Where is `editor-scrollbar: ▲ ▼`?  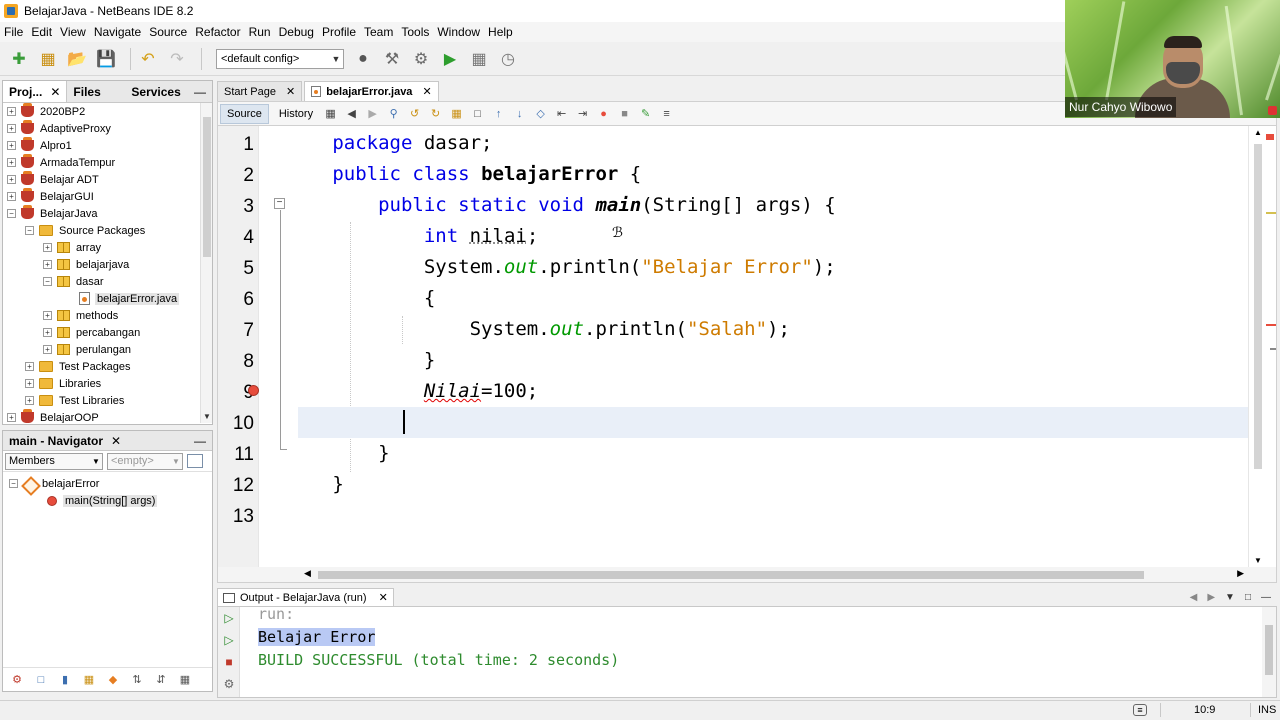
editor-scrollbar: ▲ ▼ is located at coordinates (1262, 346).